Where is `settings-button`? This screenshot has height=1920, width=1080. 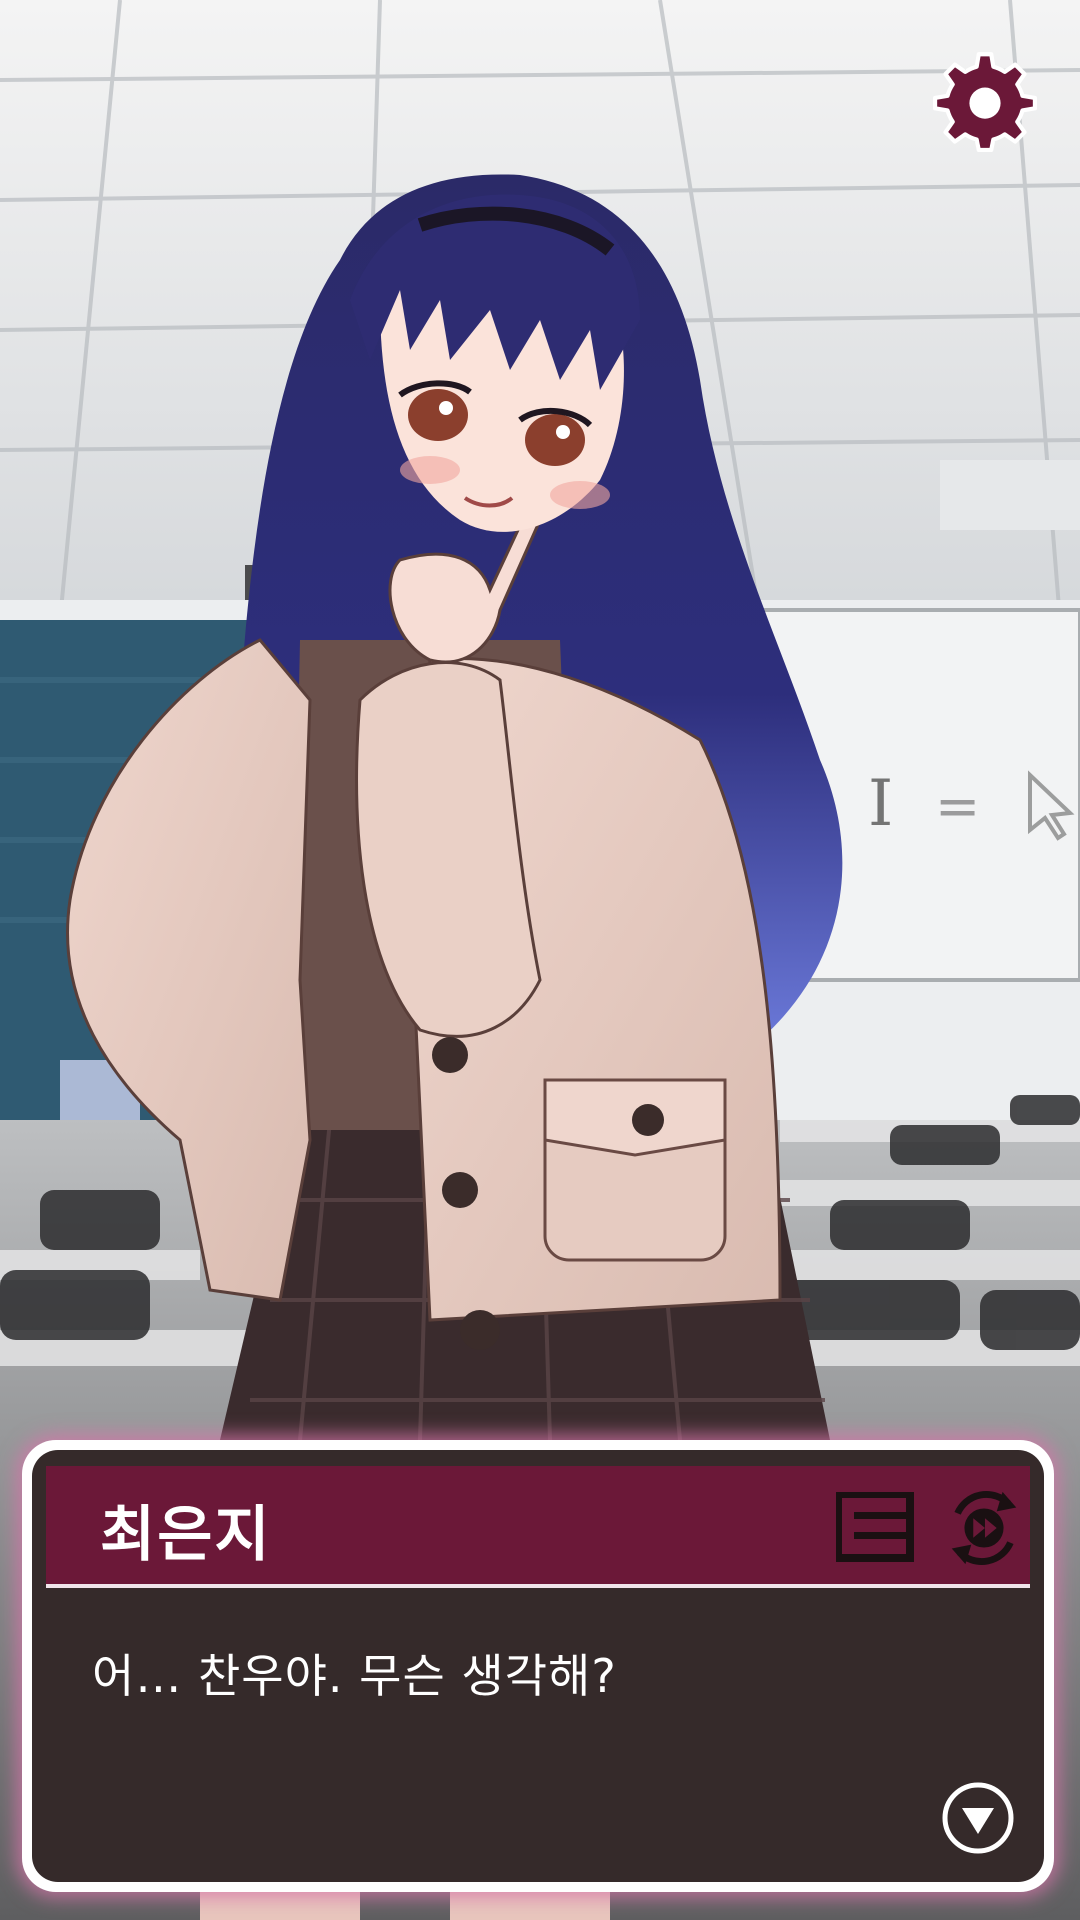 settings-button is located at coordinates (985, 100).